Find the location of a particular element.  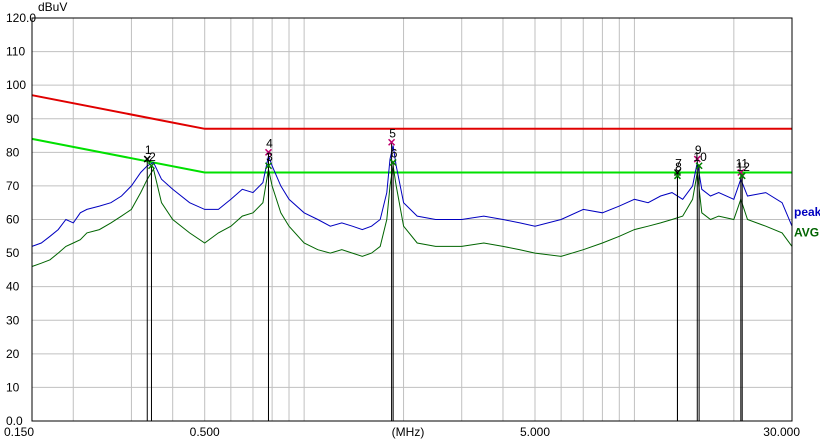

x-tick-label: 0.150 is located at coordinates (19, 432).